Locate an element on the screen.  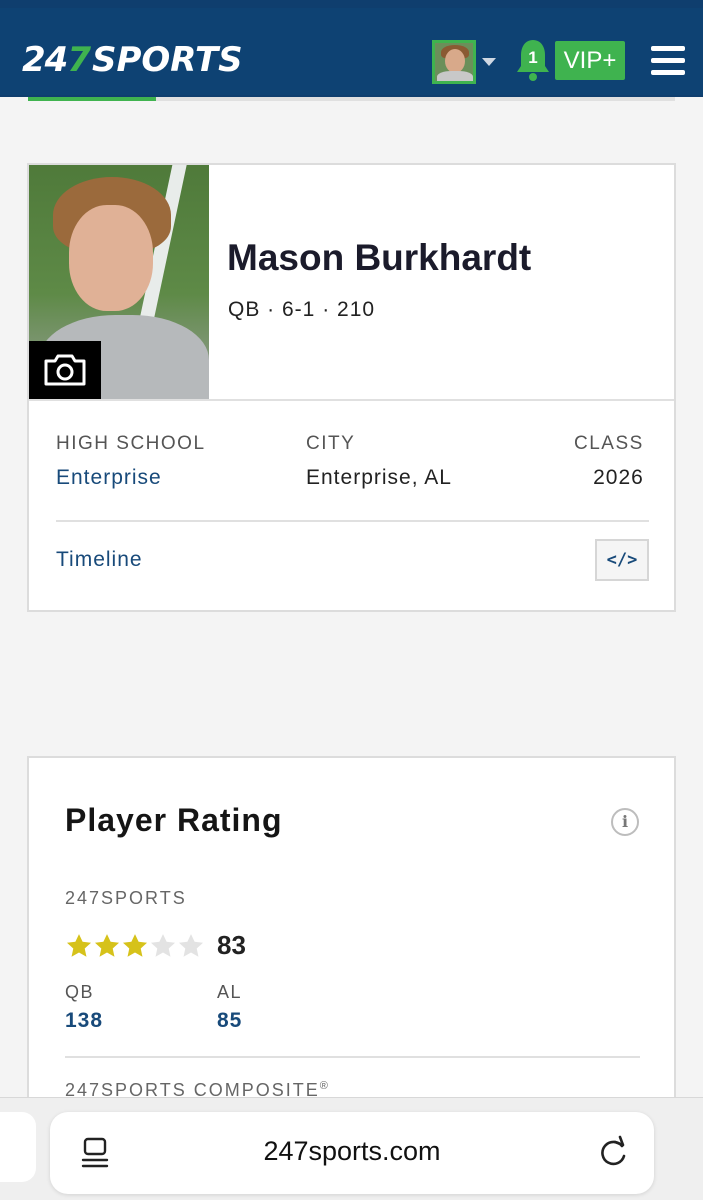
class-value: 2026 is located at coordinates (618, 477).